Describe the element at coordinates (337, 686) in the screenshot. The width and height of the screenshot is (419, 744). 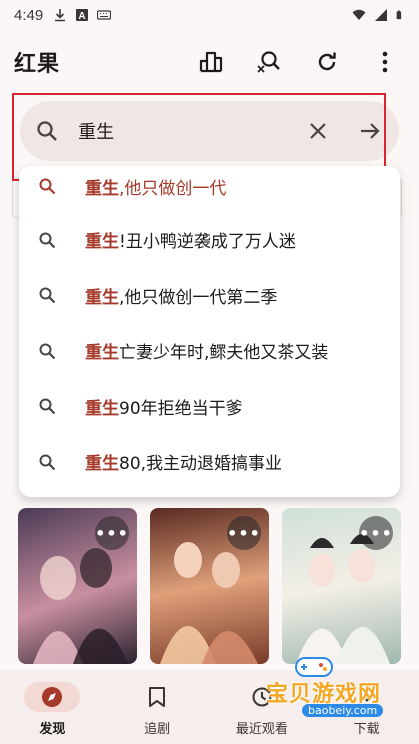
I see `watermark: 宝贝游戏网 baobeiy.com` at that location.